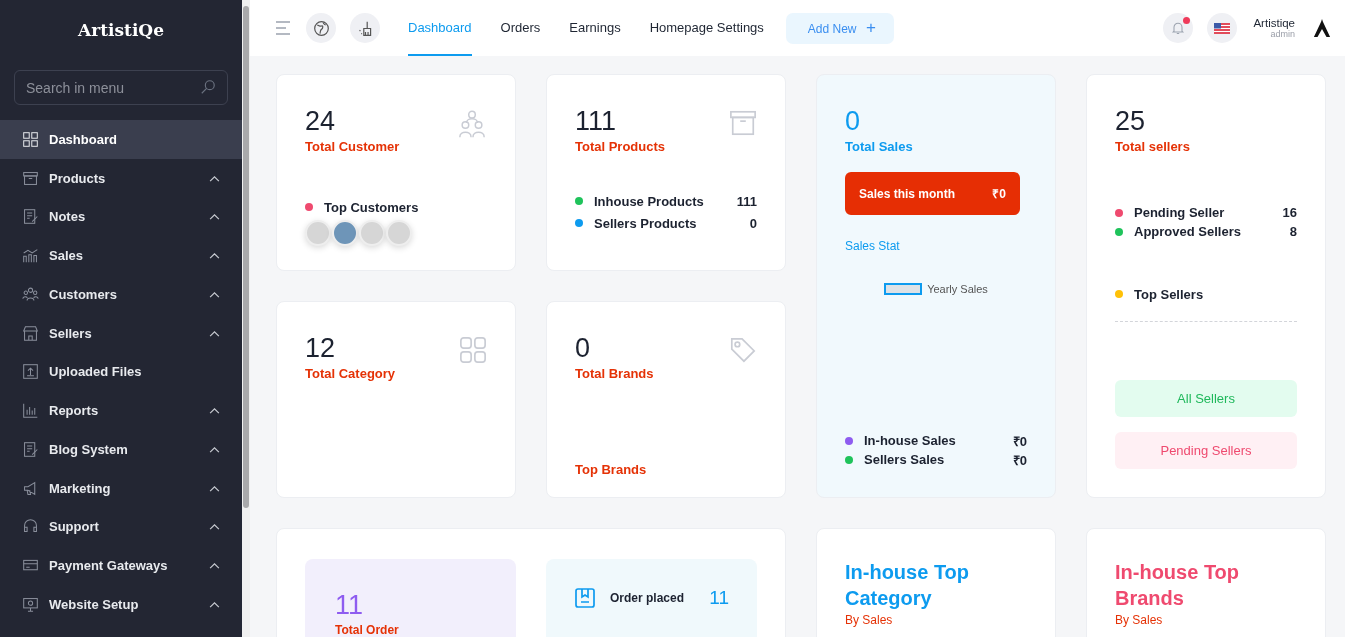 This screenshot has width=1345, height=637. What do you see at coordinates (1188, 231) in the screenshot?
I see `list-label: Approved Sellers` at bounding box center [1188, 231].